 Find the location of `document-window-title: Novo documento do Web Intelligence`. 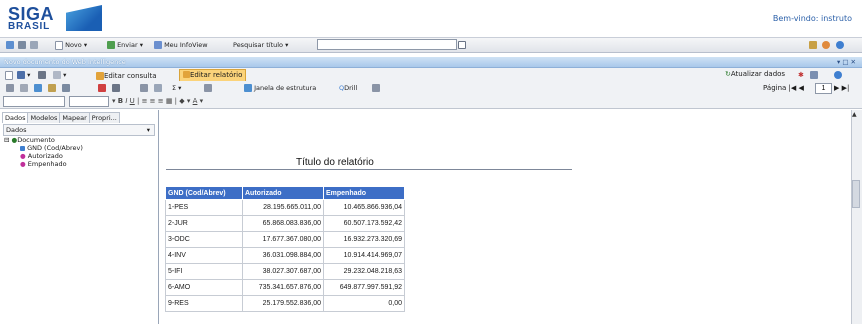

document-window-title: Novo documento do Web Intelligence is located at coordinates (65, 62).